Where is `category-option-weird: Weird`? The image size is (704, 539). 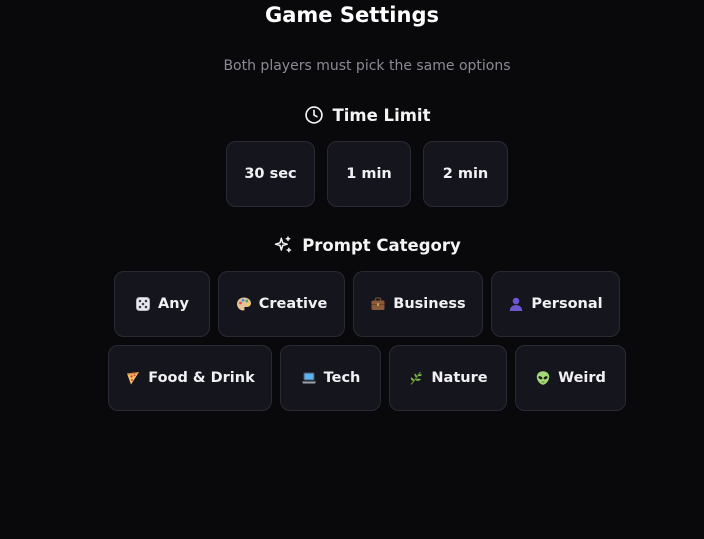
category-option-weird: Weird is located at coordinates (570, 378).